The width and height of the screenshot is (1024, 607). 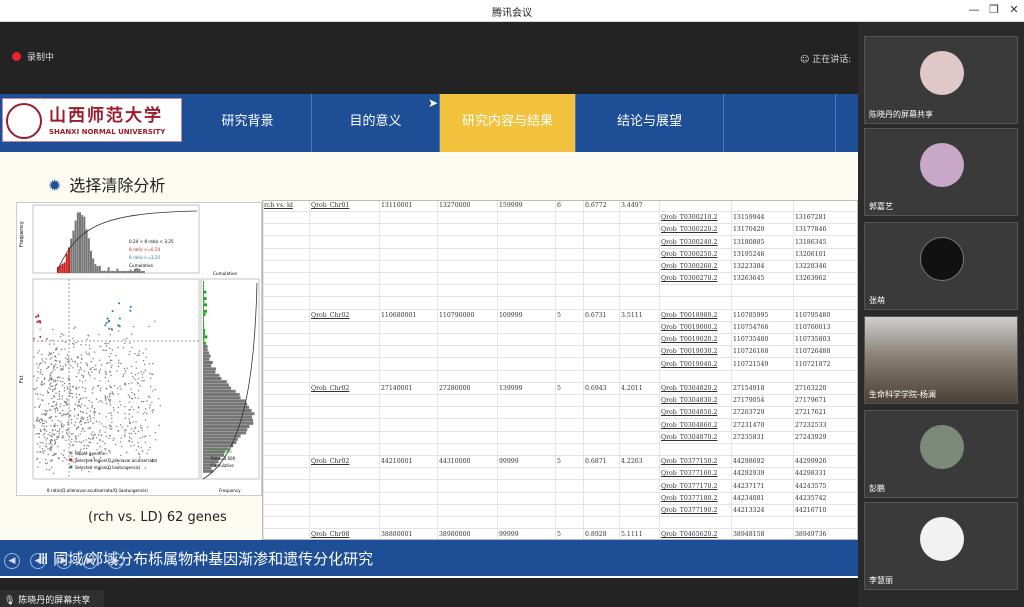 I want to click on scatter-point-selected, so click(x=111, y=329).